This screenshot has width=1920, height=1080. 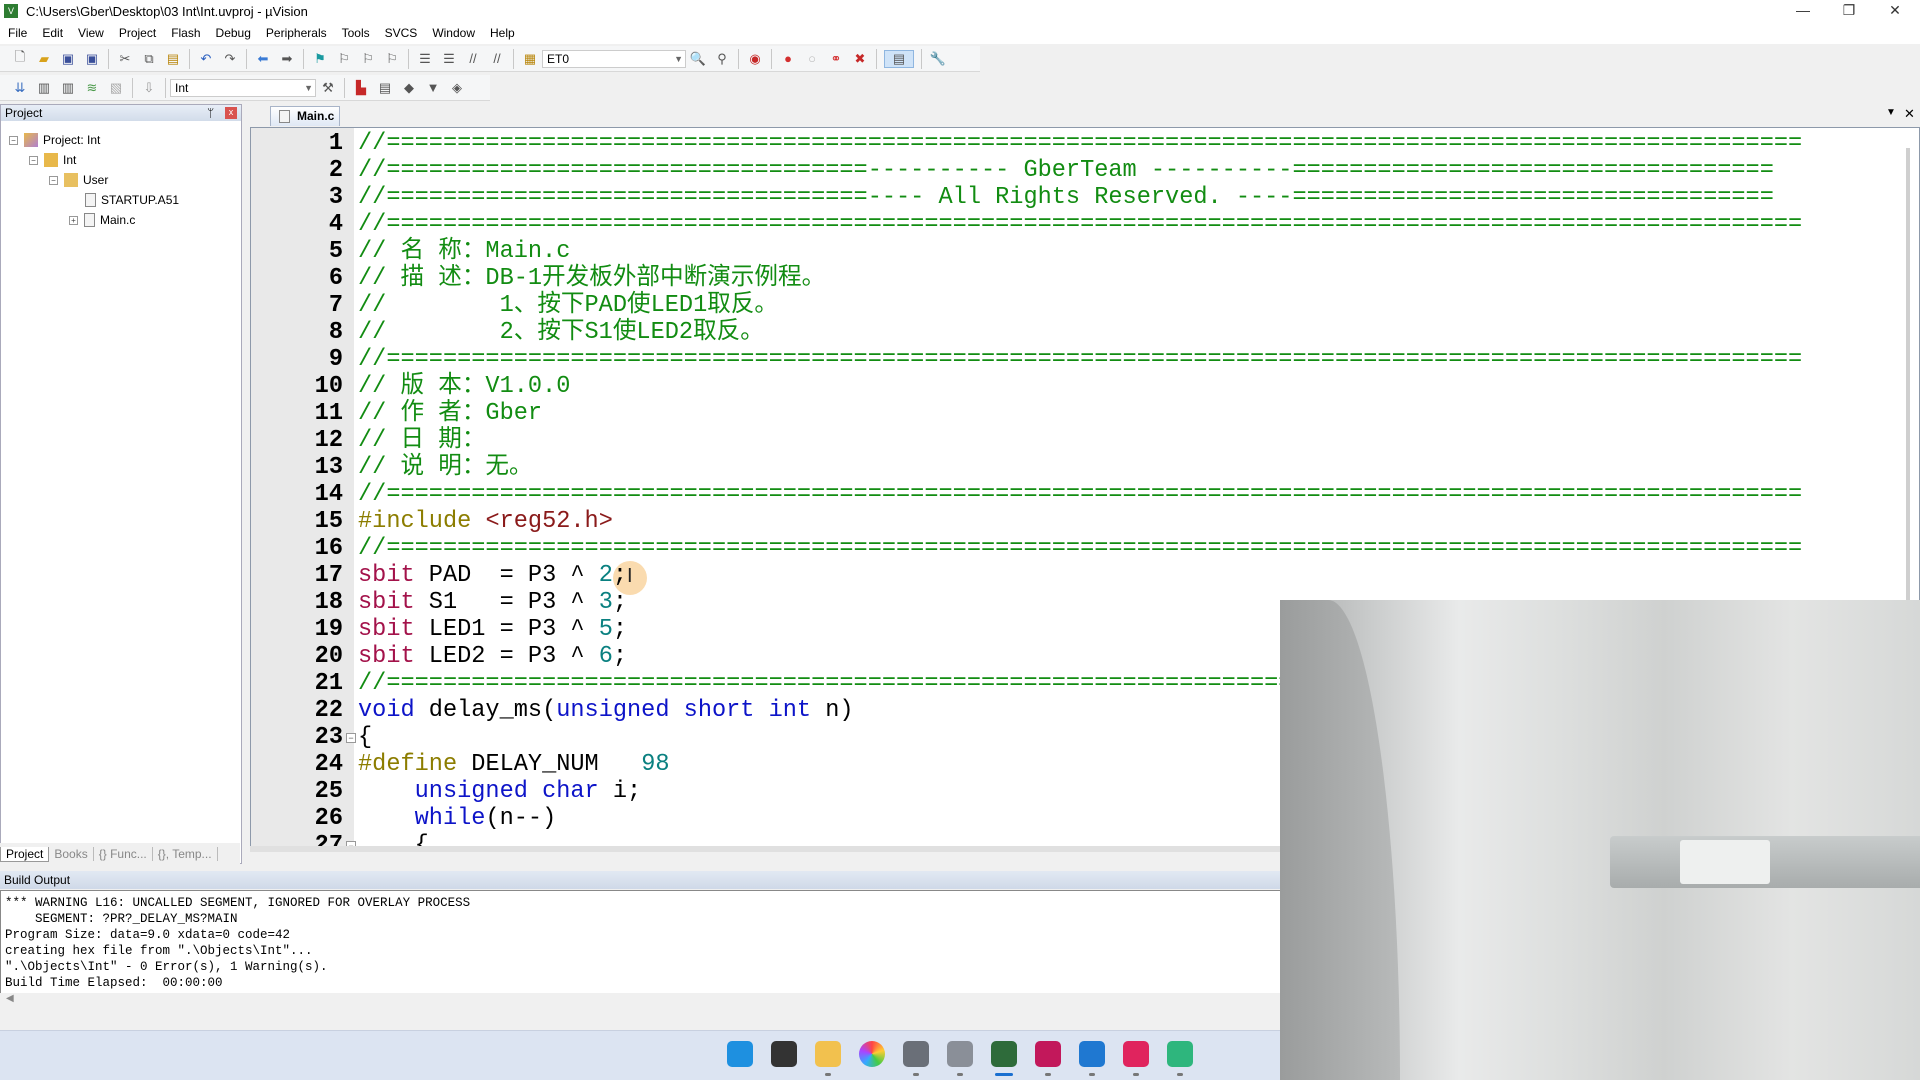 What do you see at coordinates (425, 59) in the screenshot?
I see `indent-icon: ☰` at bounding box center [425, 59].